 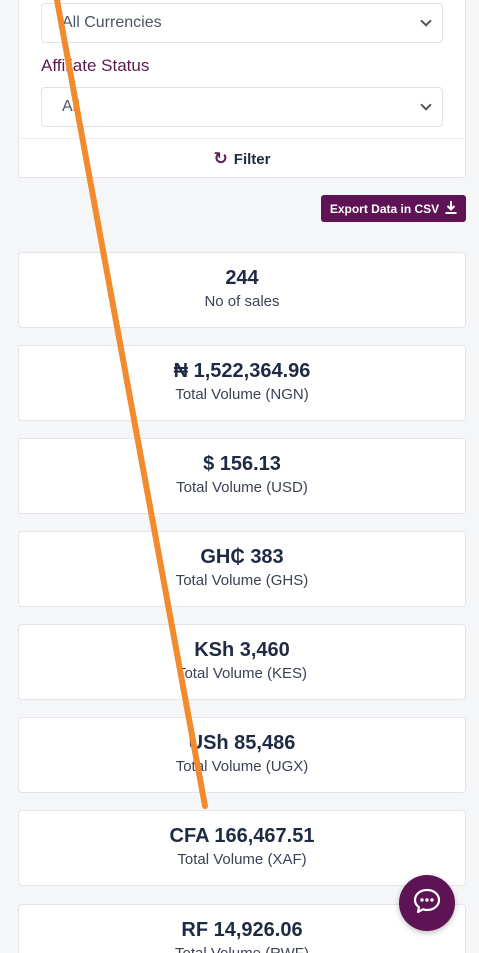 I want to click on export-csv-label: Export Data in CSV, so click(x=384, y=208).